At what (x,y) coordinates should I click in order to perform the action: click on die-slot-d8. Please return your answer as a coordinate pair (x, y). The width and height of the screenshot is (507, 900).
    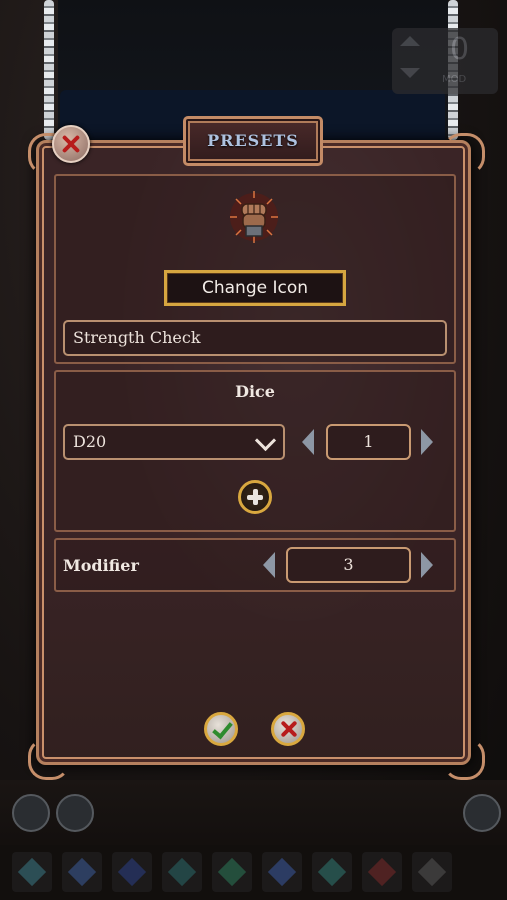
    Looking at the image, I should click on (132, 872).